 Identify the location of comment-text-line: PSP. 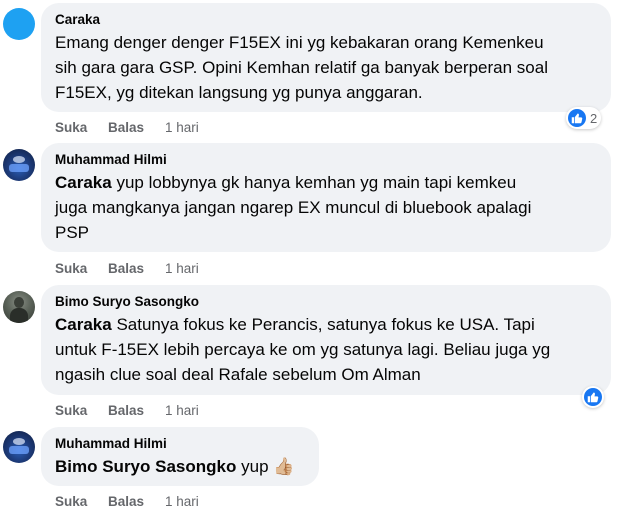
(72, 232).